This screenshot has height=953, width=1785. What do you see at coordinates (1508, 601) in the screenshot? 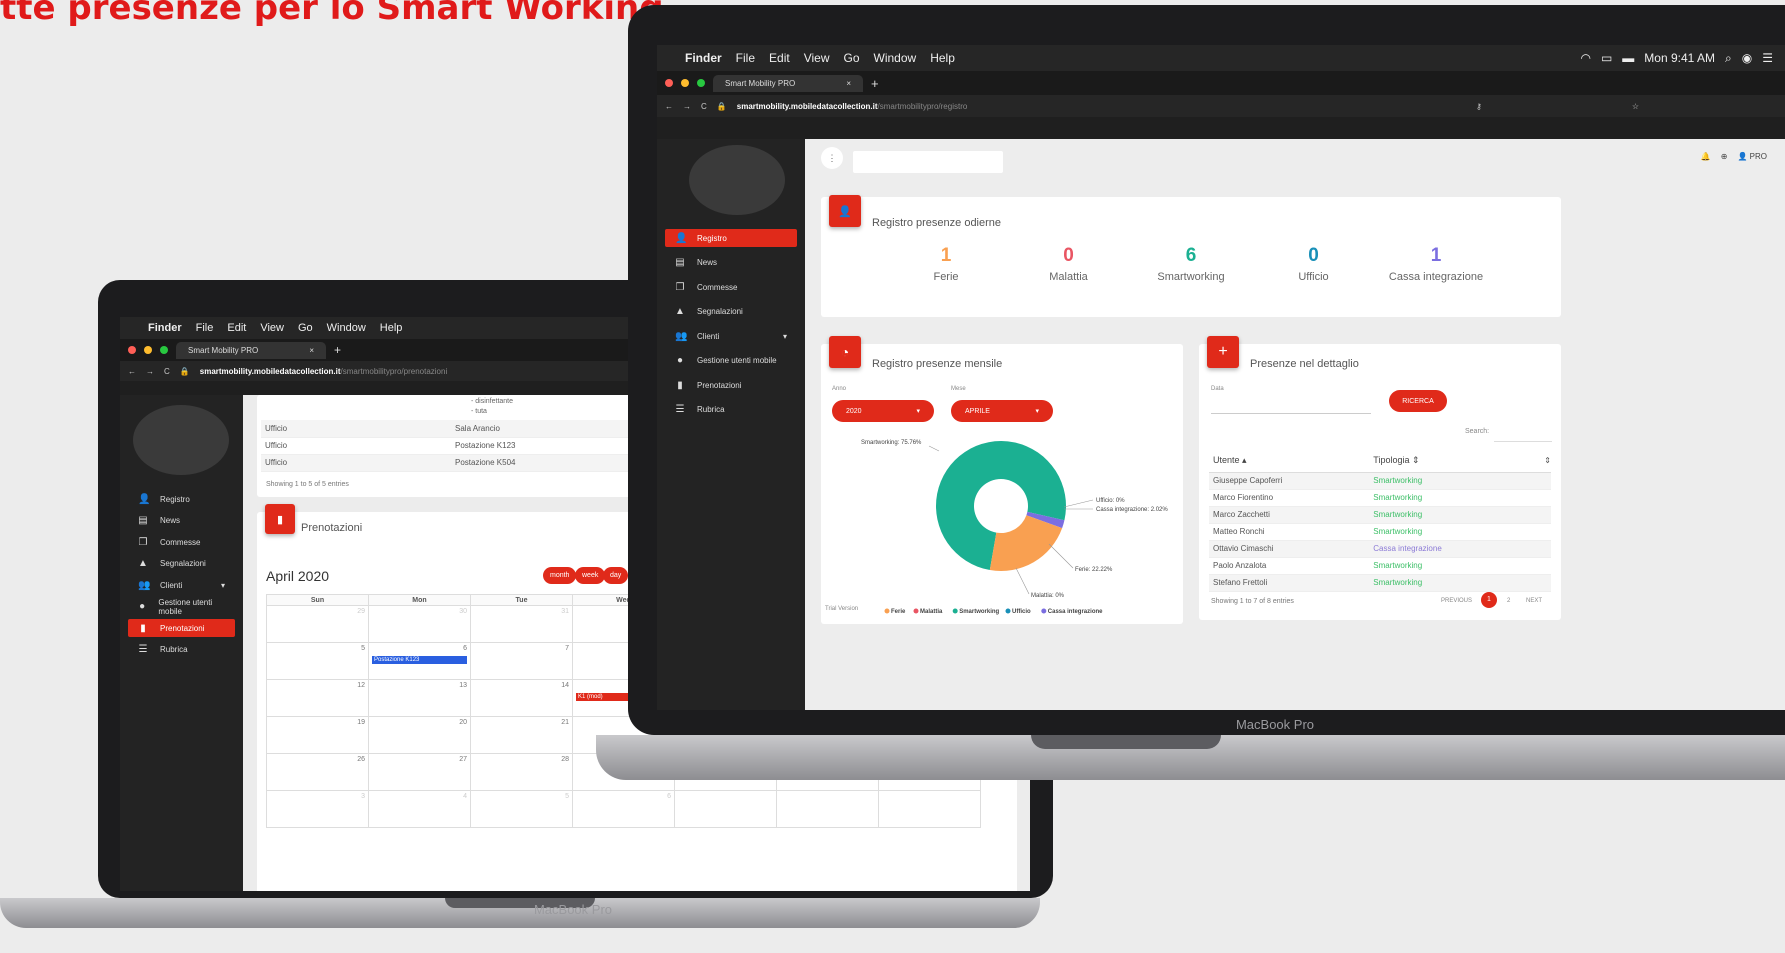
I see `page-2-button: 2` at bounding box center [1508, 601].